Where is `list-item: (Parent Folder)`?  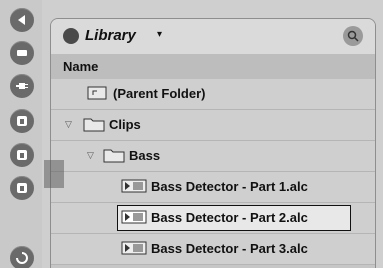
list-item: (Parent Folder) is located at coordinates (213, 94).